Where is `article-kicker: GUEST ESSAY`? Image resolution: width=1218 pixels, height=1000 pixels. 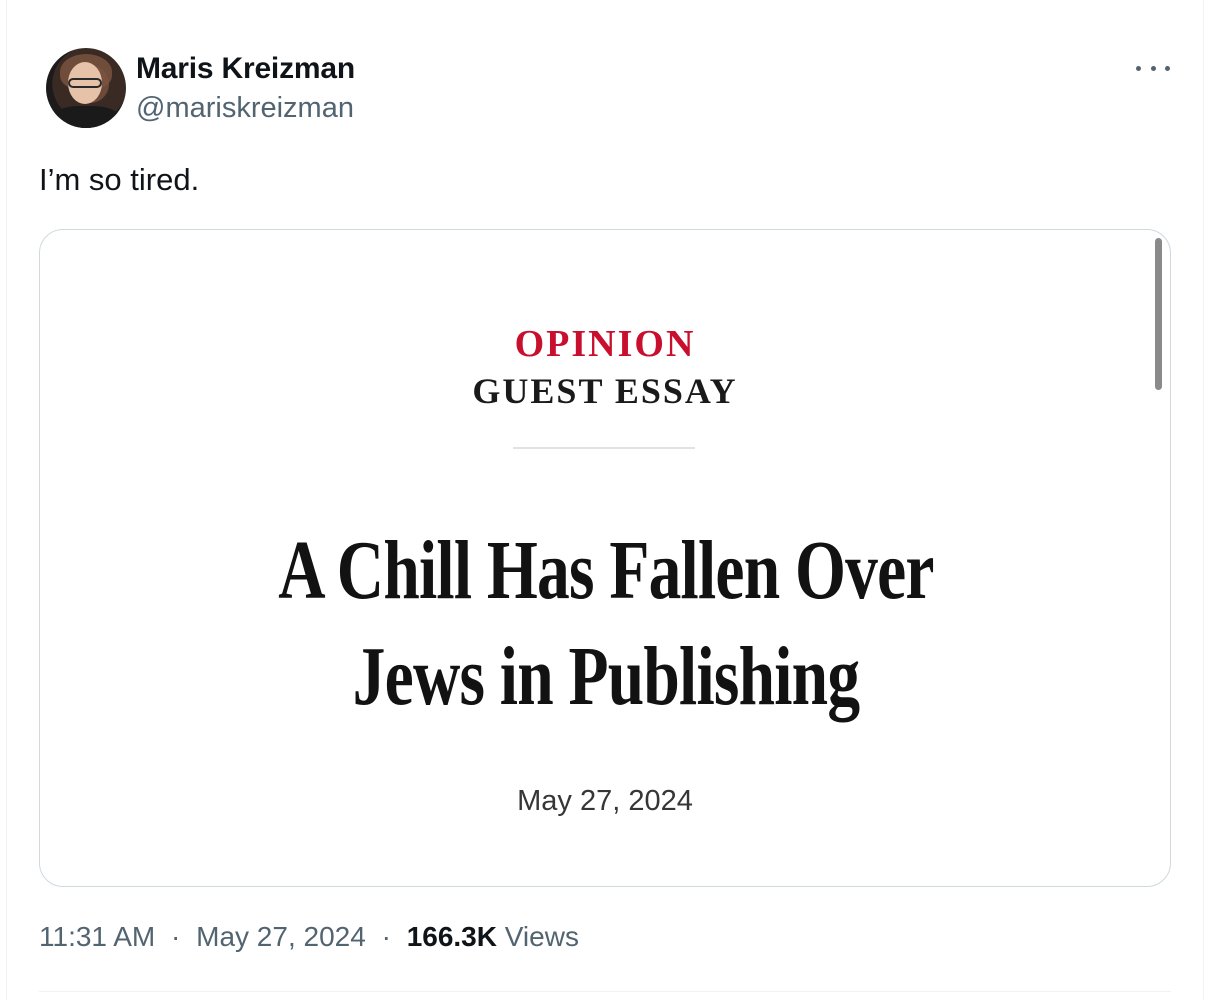
article-kicker: GUEST ESSAY is located at coordinates (605, 391).